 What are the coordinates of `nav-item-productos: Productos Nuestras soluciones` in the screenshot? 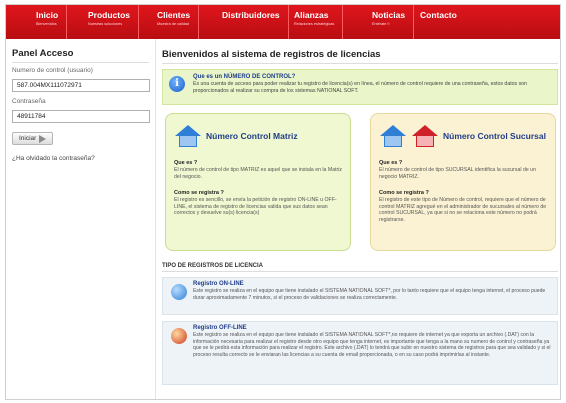 It's located at (110, 22).